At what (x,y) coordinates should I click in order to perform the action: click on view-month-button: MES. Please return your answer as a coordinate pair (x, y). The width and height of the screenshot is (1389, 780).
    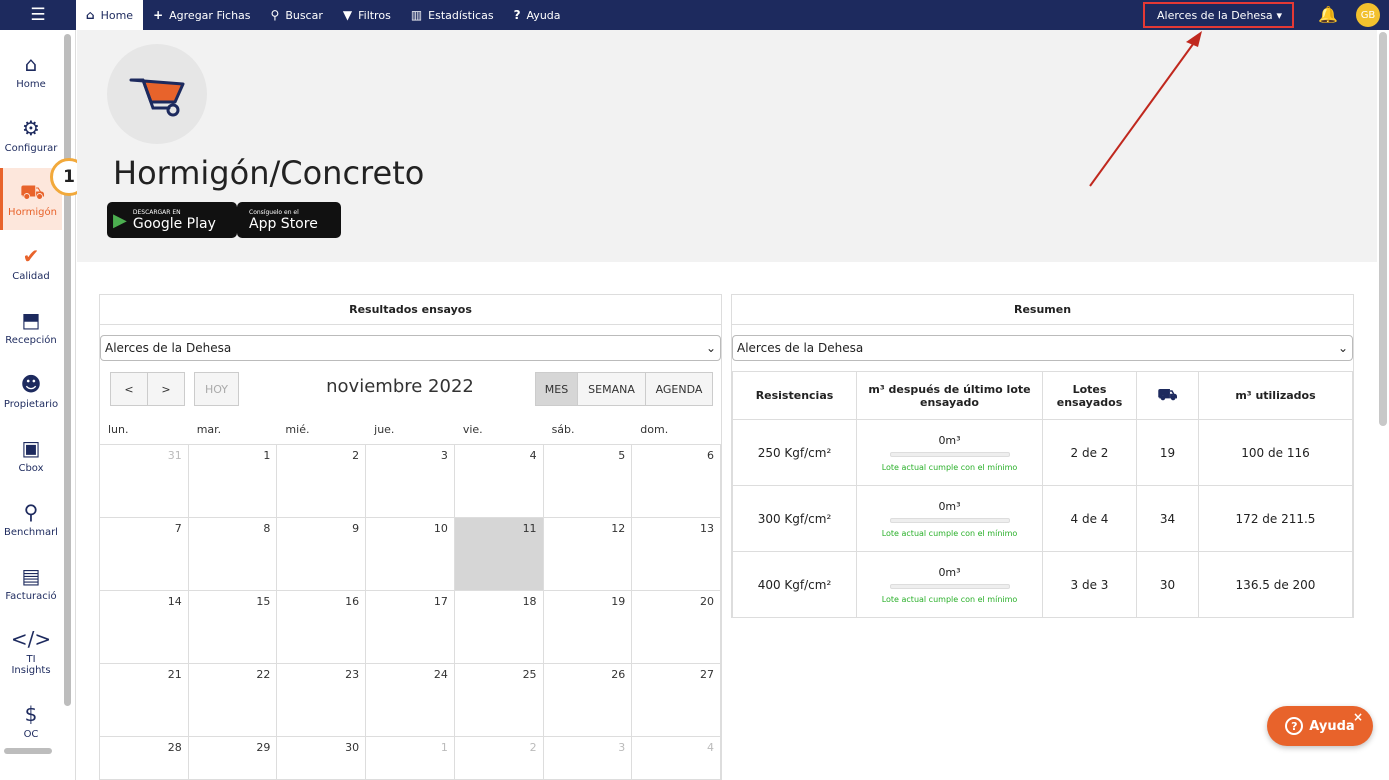
    Looking at the image, I should click on (556, 389).